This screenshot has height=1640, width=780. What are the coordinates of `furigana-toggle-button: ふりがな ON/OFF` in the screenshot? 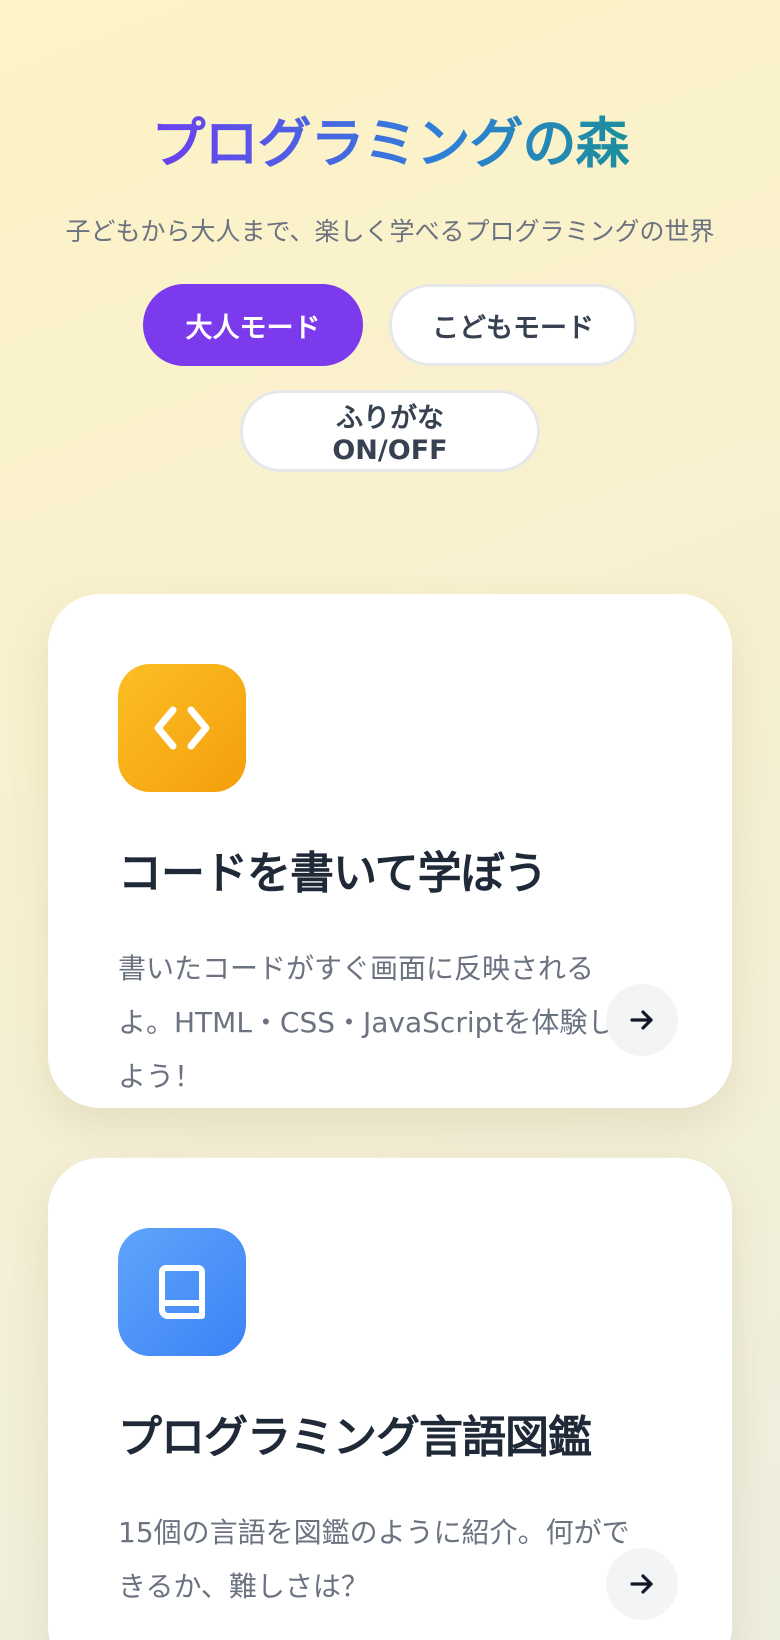 It's located at (390, 431).